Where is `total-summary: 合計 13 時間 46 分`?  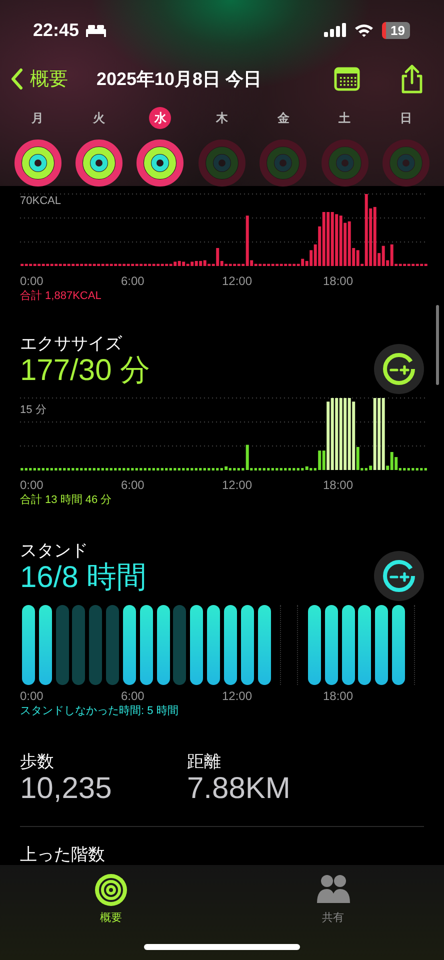 total-summary: 合計 13 時間 46 分 is located at coordinates (66, 500).